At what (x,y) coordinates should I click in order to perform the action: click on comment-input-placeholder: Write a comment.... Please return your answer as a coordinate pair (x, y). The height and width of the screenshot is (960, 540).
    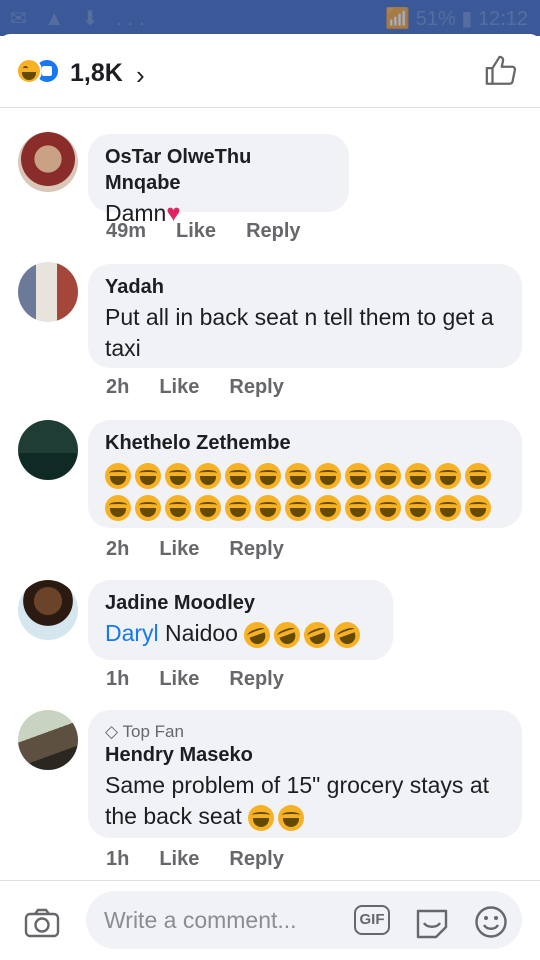
    Looking at the image, I should click on (200, 920).